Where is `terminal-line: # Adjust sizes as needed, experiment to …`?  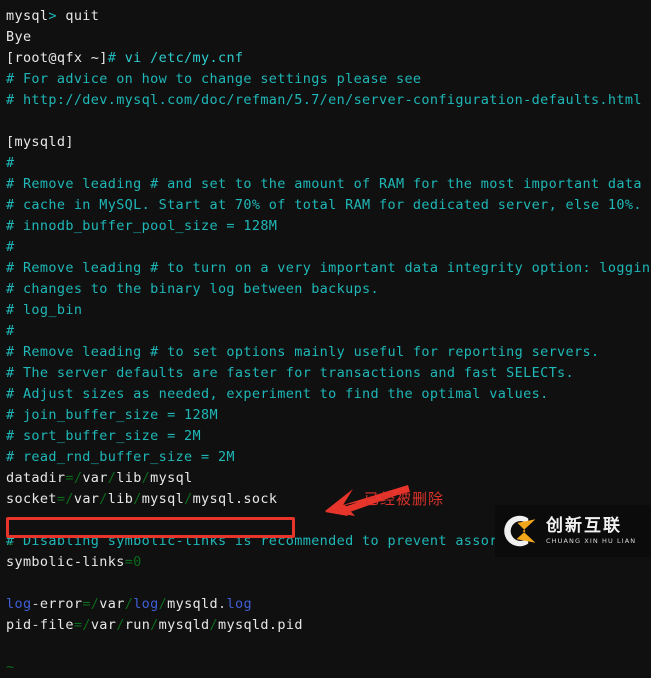
terminal-line: # Adjust sizes as needed, experiment to … is located at coordinates (328, 394).